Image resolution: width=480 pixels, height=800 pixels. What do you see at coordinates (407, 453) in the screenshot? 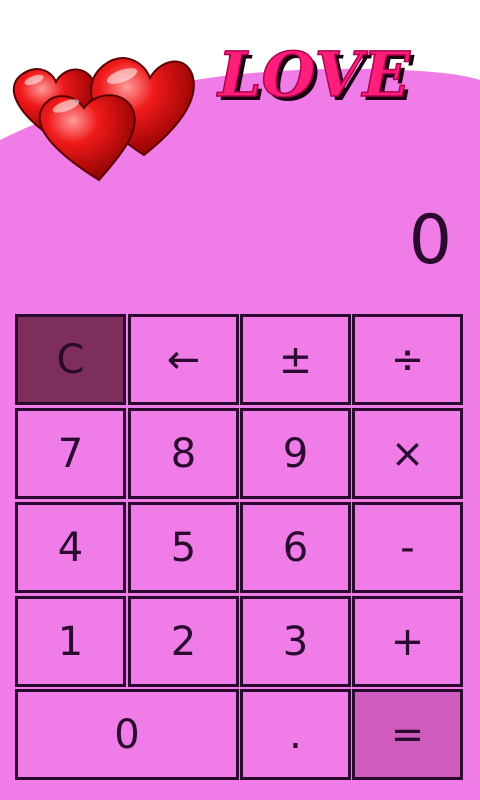
I see `multiply-button: ×` at bounding box center [407, 453].